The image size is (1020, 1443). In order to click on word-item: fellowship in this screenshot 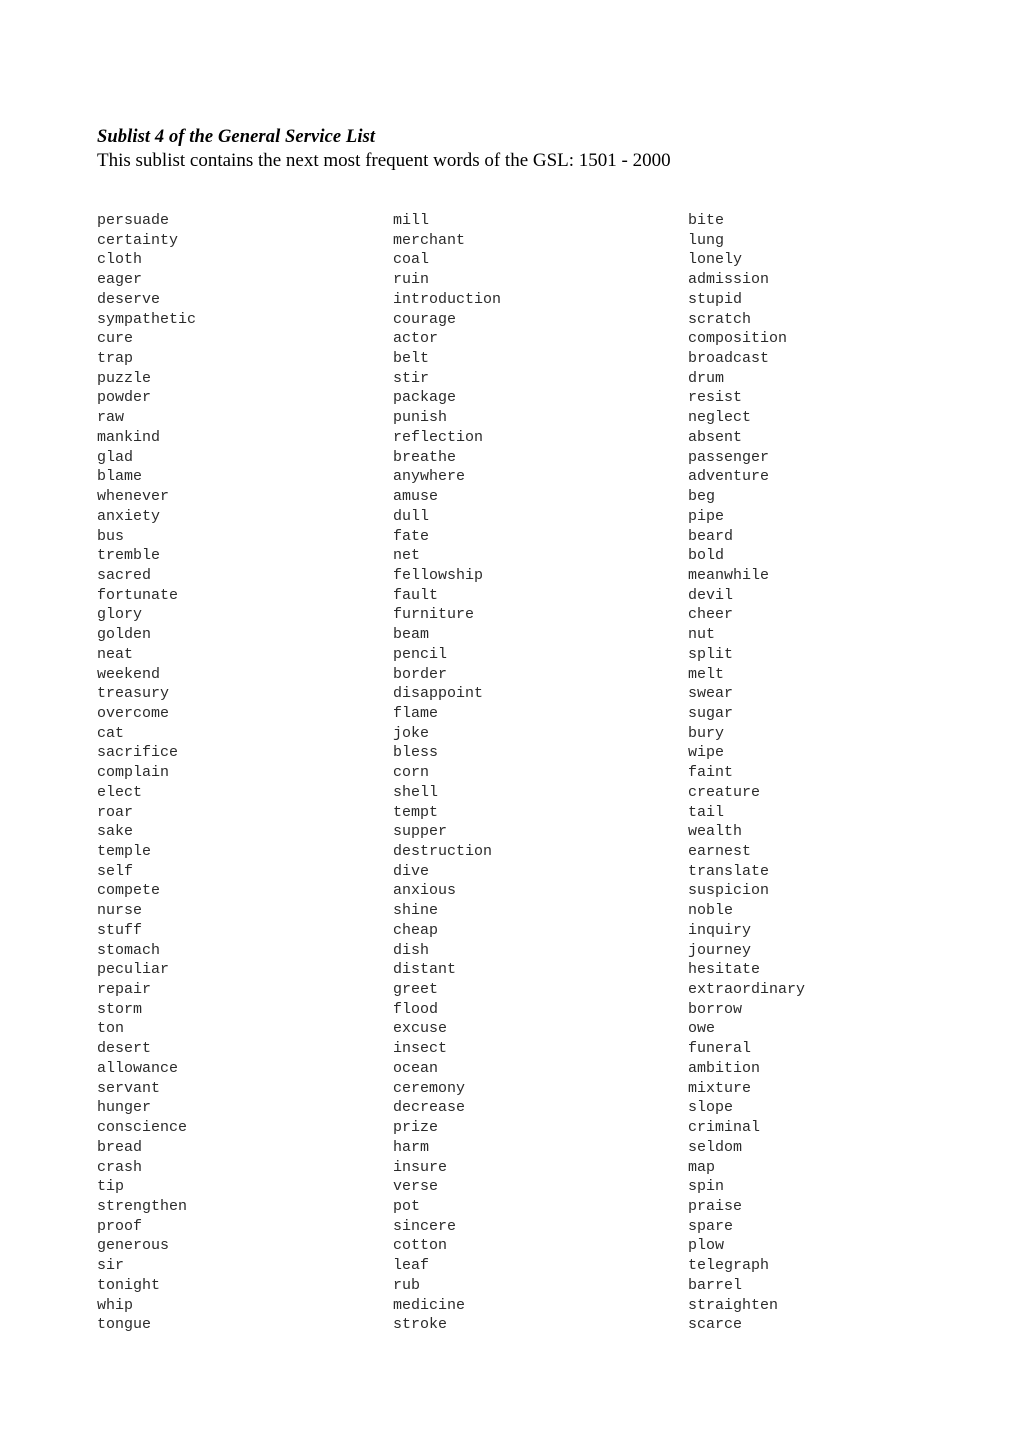, I will do `click(438, 575)`.